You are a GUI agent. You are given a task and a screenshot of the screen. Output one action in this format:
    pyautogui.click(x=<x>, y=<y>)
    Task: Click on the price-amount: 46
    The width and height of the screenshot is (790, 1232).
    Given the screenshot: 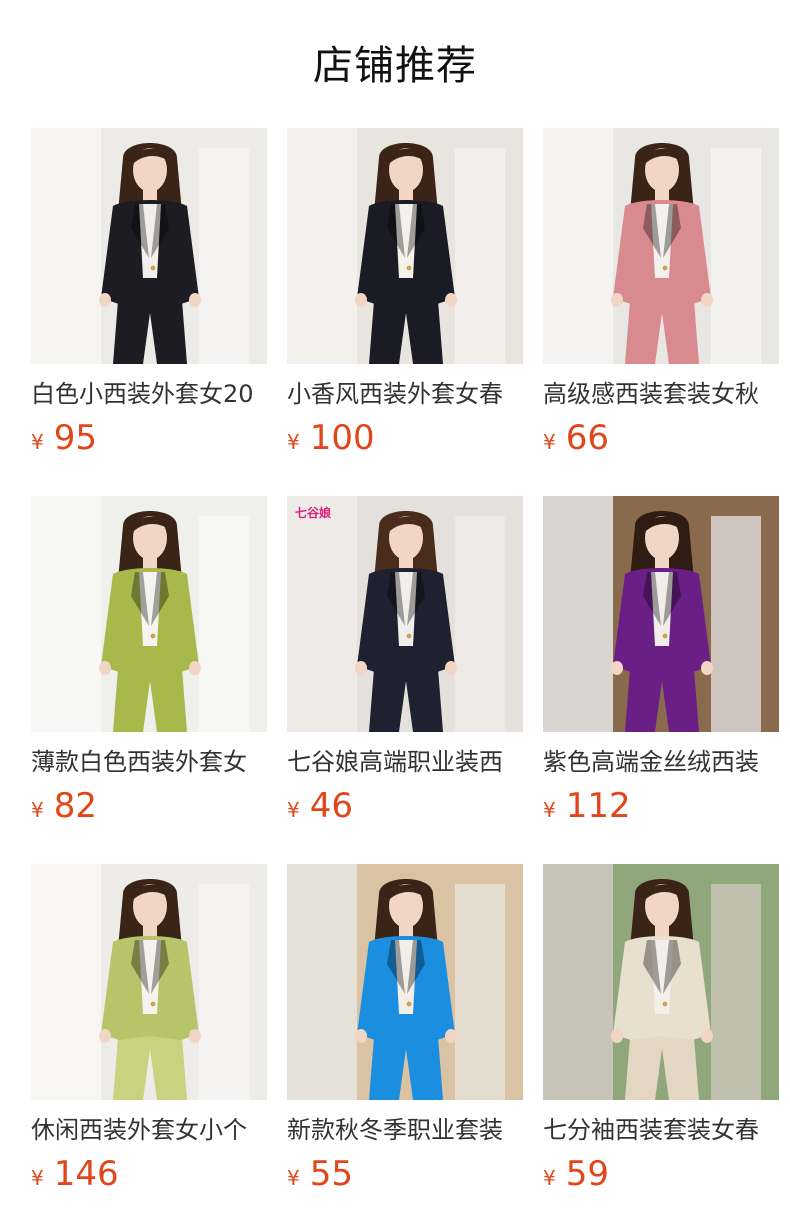 What is the action you would take?
    pyautogui.click(x=331, y=806)
    